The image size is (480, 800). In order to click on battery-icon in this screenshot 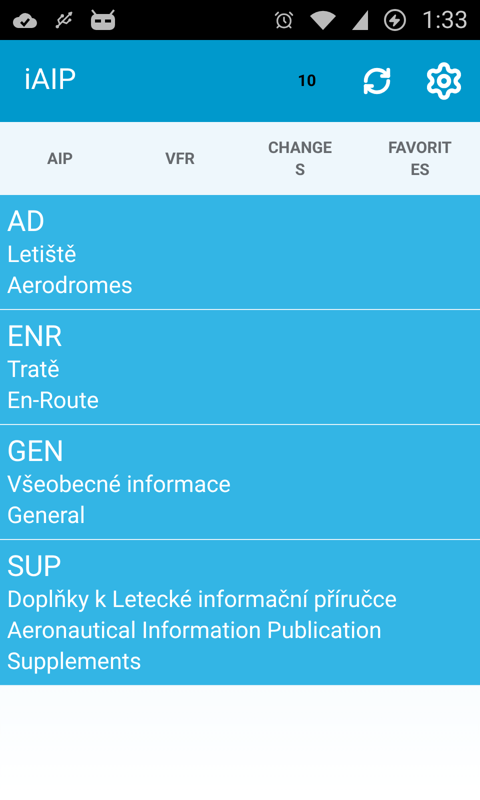, I will do `click(395, 20)`.